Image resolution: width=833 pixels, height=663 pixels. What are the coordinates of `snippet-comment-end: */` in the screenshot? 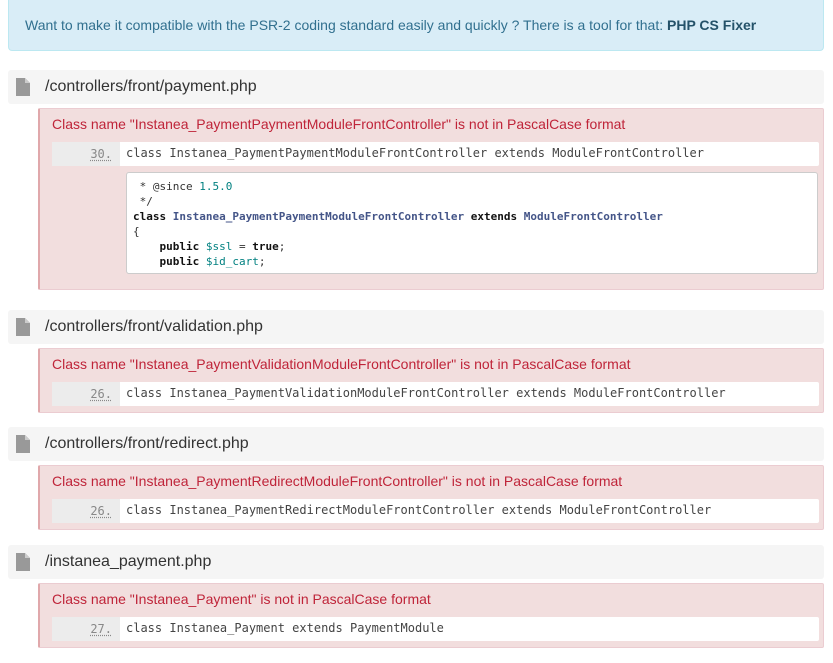 It's located at (143, 201).